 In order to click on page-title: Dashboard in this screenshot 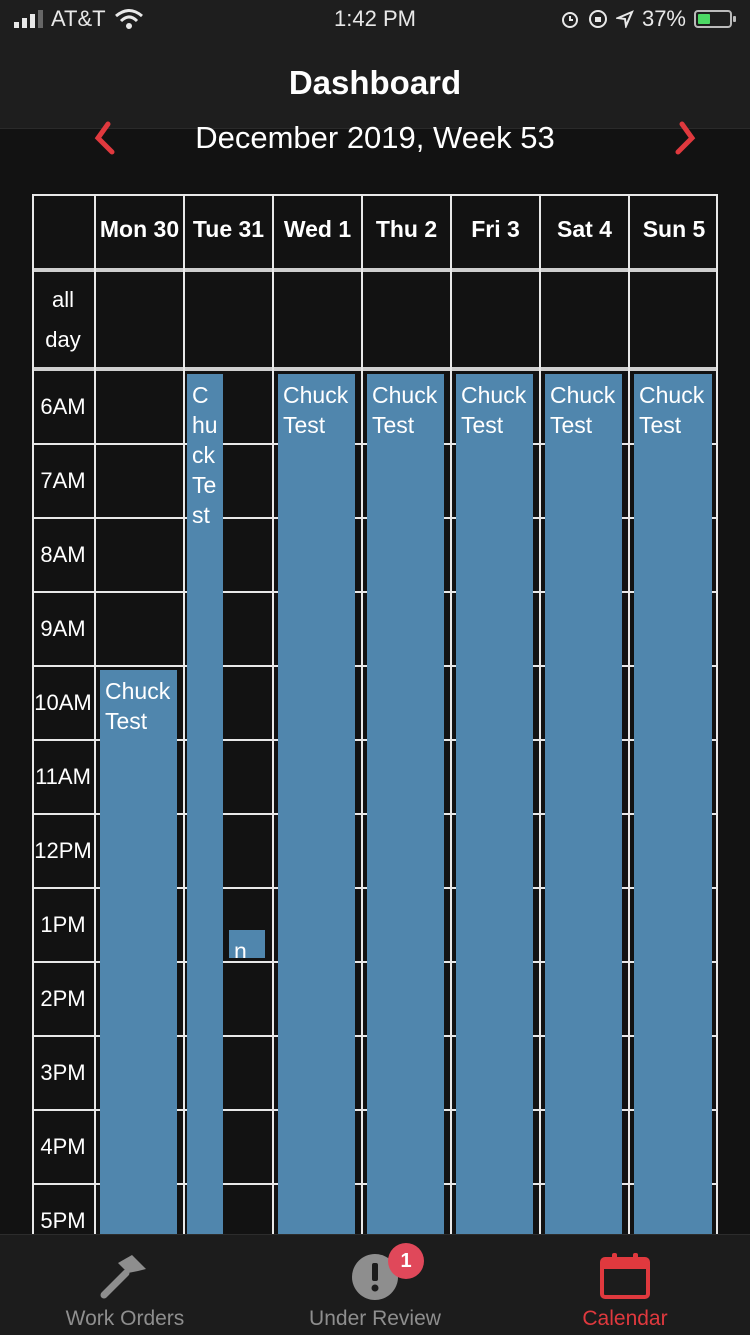, I will do `click(375, 82)`.